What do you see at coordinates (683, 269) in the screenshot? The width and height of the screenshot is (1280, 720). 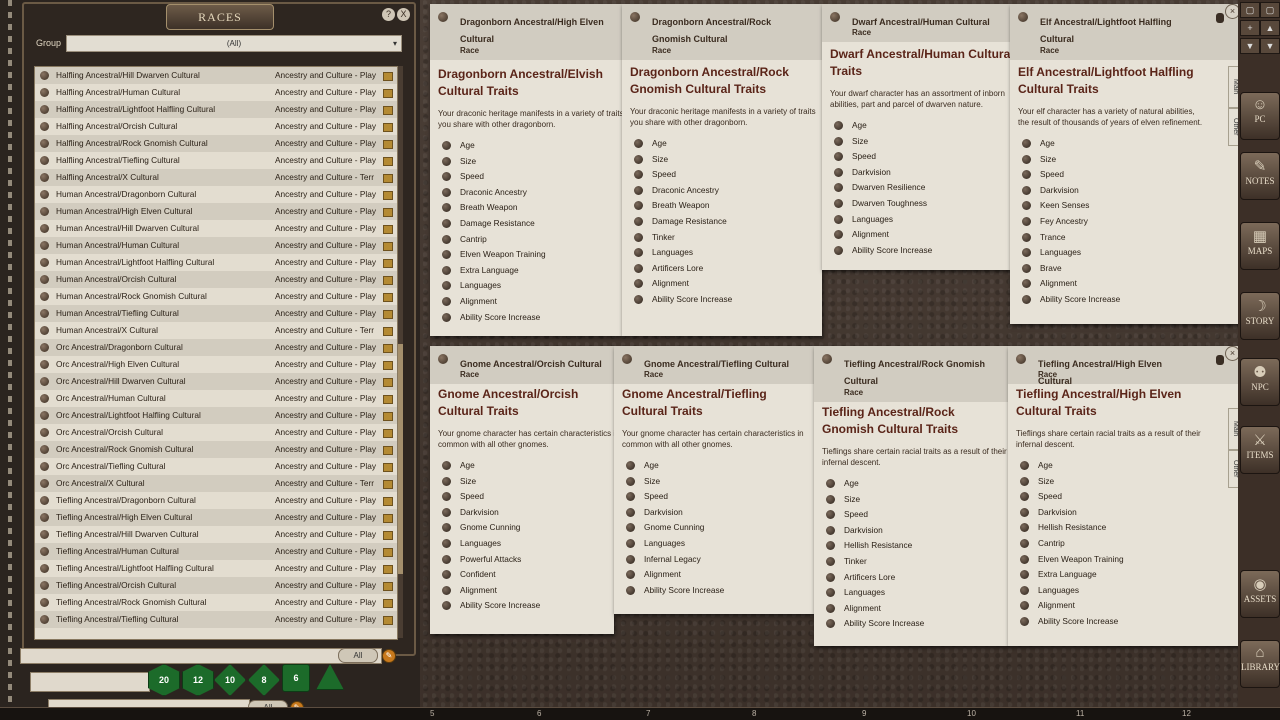 I see `trait-item: Artificers Lore` at bounding box center [683, 269].